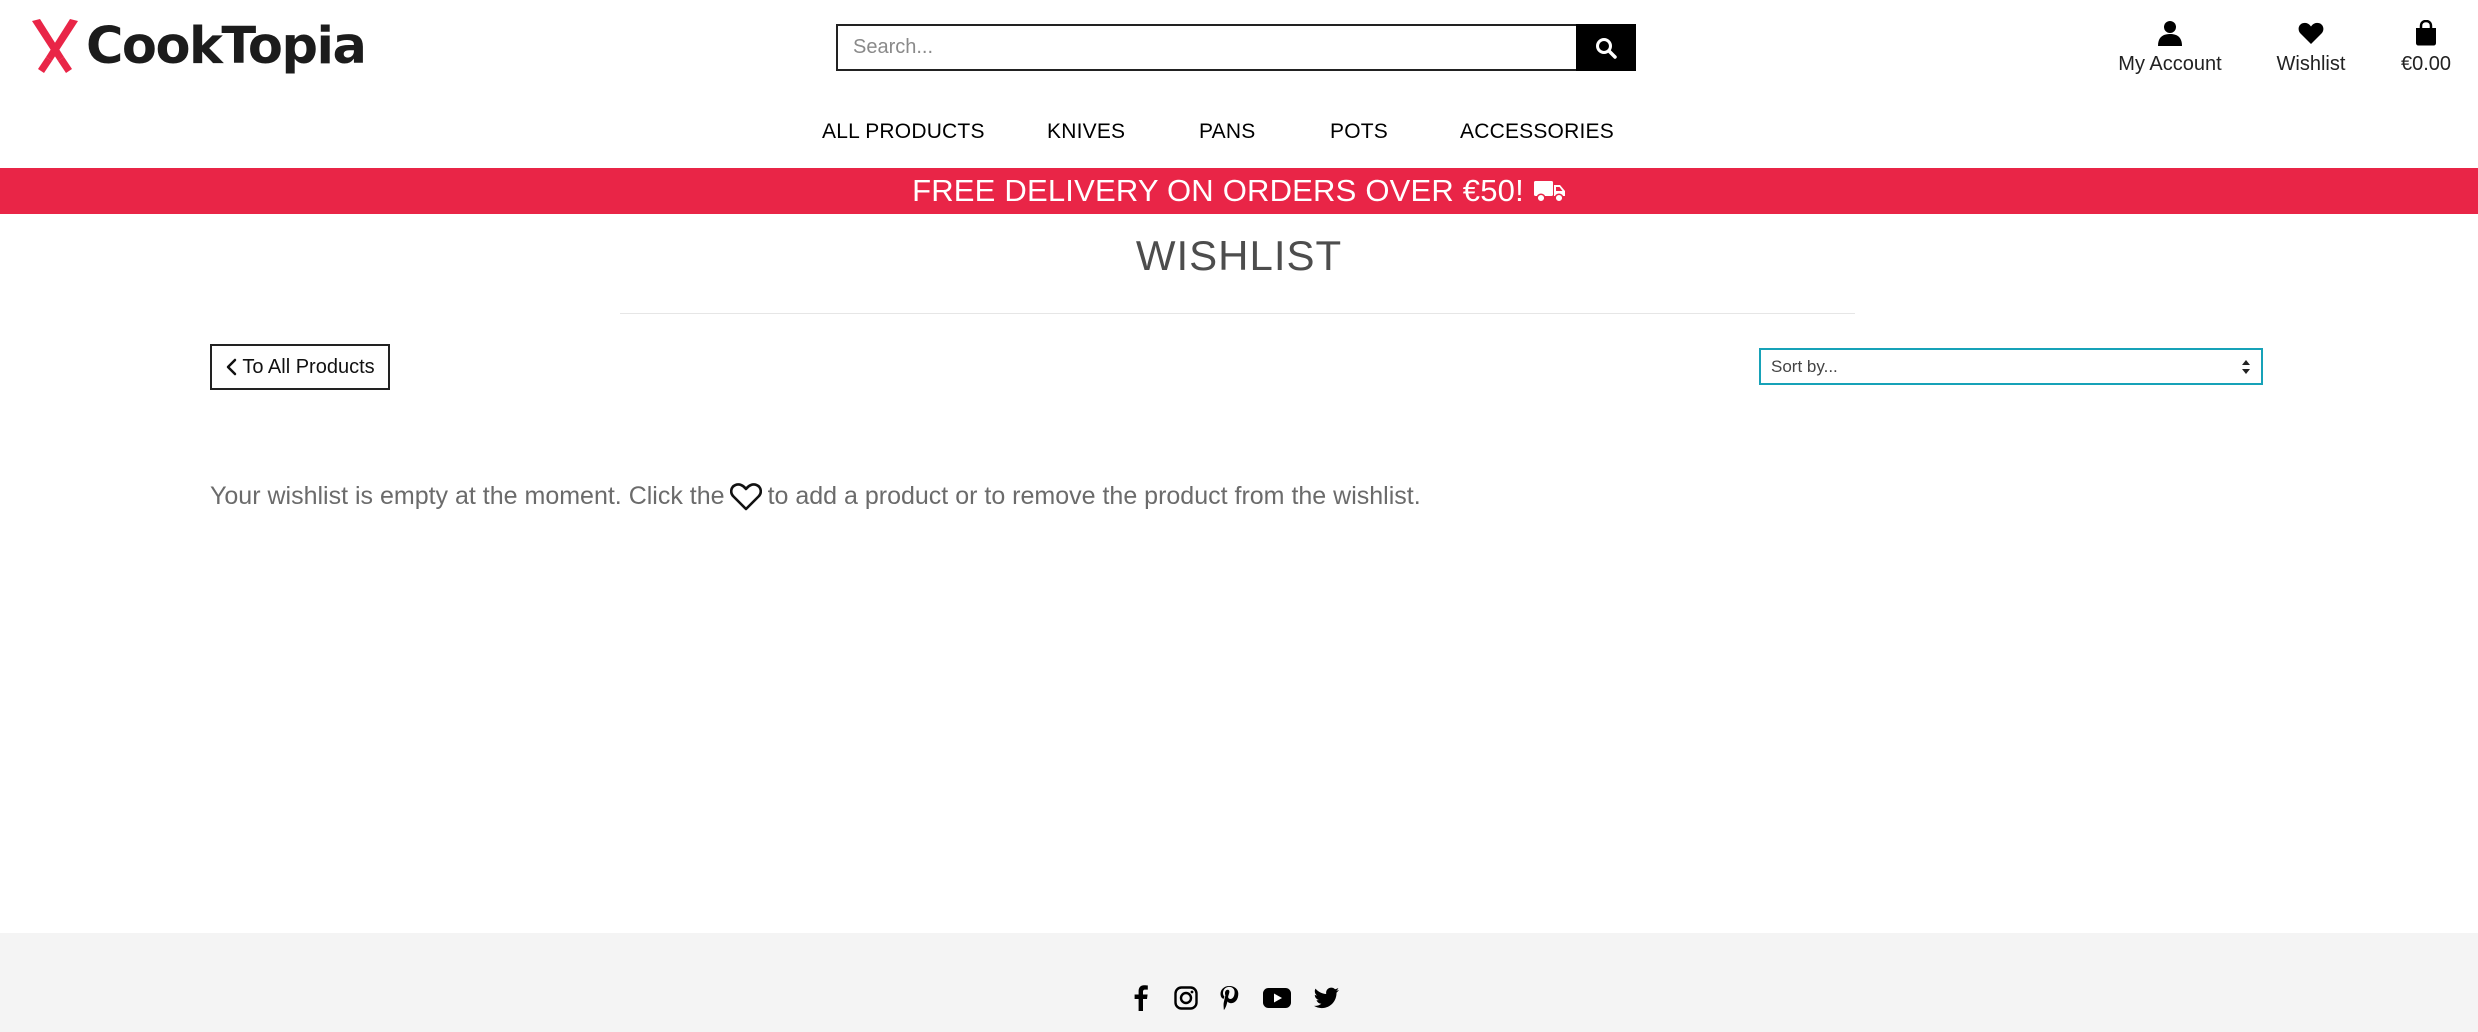 Image resolution: width=2478 pixels, height=1032 pixels. I want to click on search-bar, so click(1236, 47).